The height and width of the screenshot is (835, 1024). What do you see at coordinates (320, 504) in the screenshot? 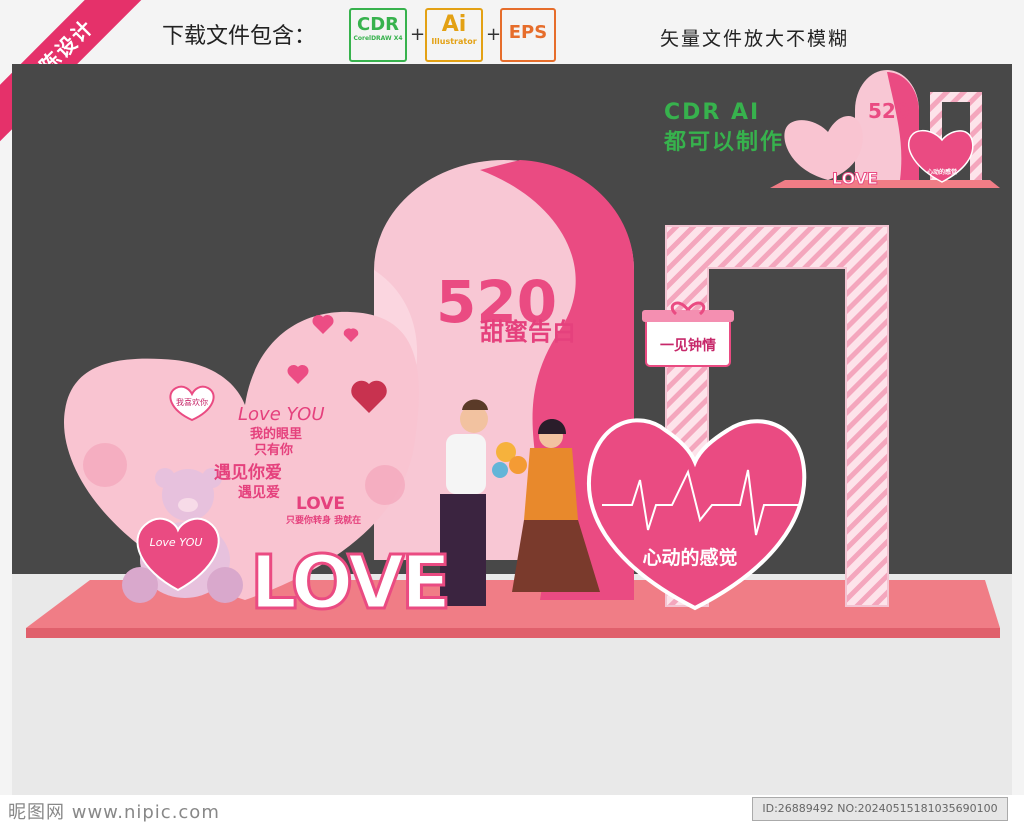
I see `left-heart-love-small: LOVE` at bounding box center [320, 504].